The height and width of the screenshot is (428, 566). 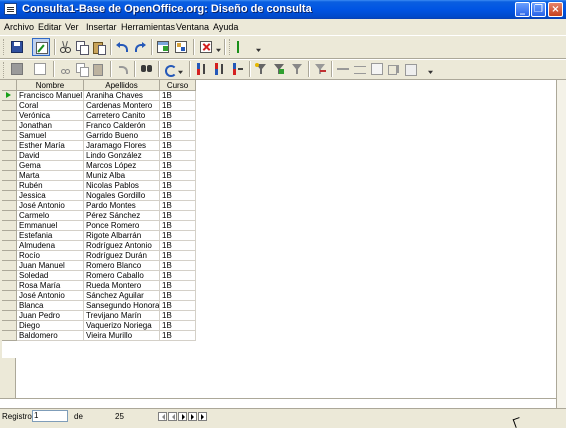 I want to click on sort-ascending-button, so click(x=202, y=69).